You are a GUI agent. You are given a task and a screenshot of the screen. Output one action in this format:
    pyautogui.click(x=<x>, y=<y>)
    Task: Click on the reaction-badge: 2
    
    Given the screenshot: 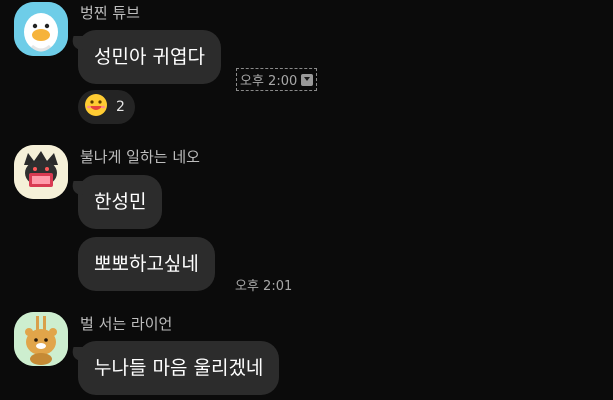 What is the action you would take?
    pyautogui.click(x=106, y=107)
    